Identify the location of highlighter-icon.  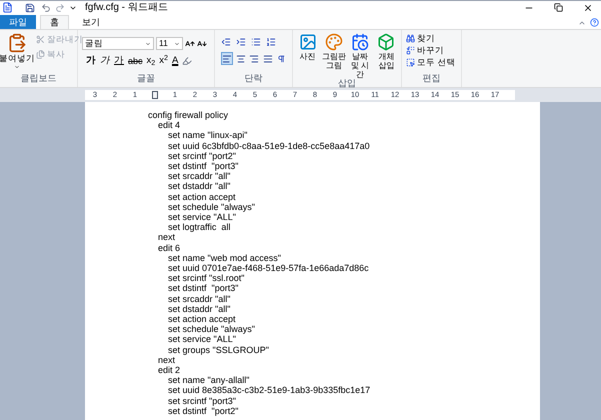
(187, 61).